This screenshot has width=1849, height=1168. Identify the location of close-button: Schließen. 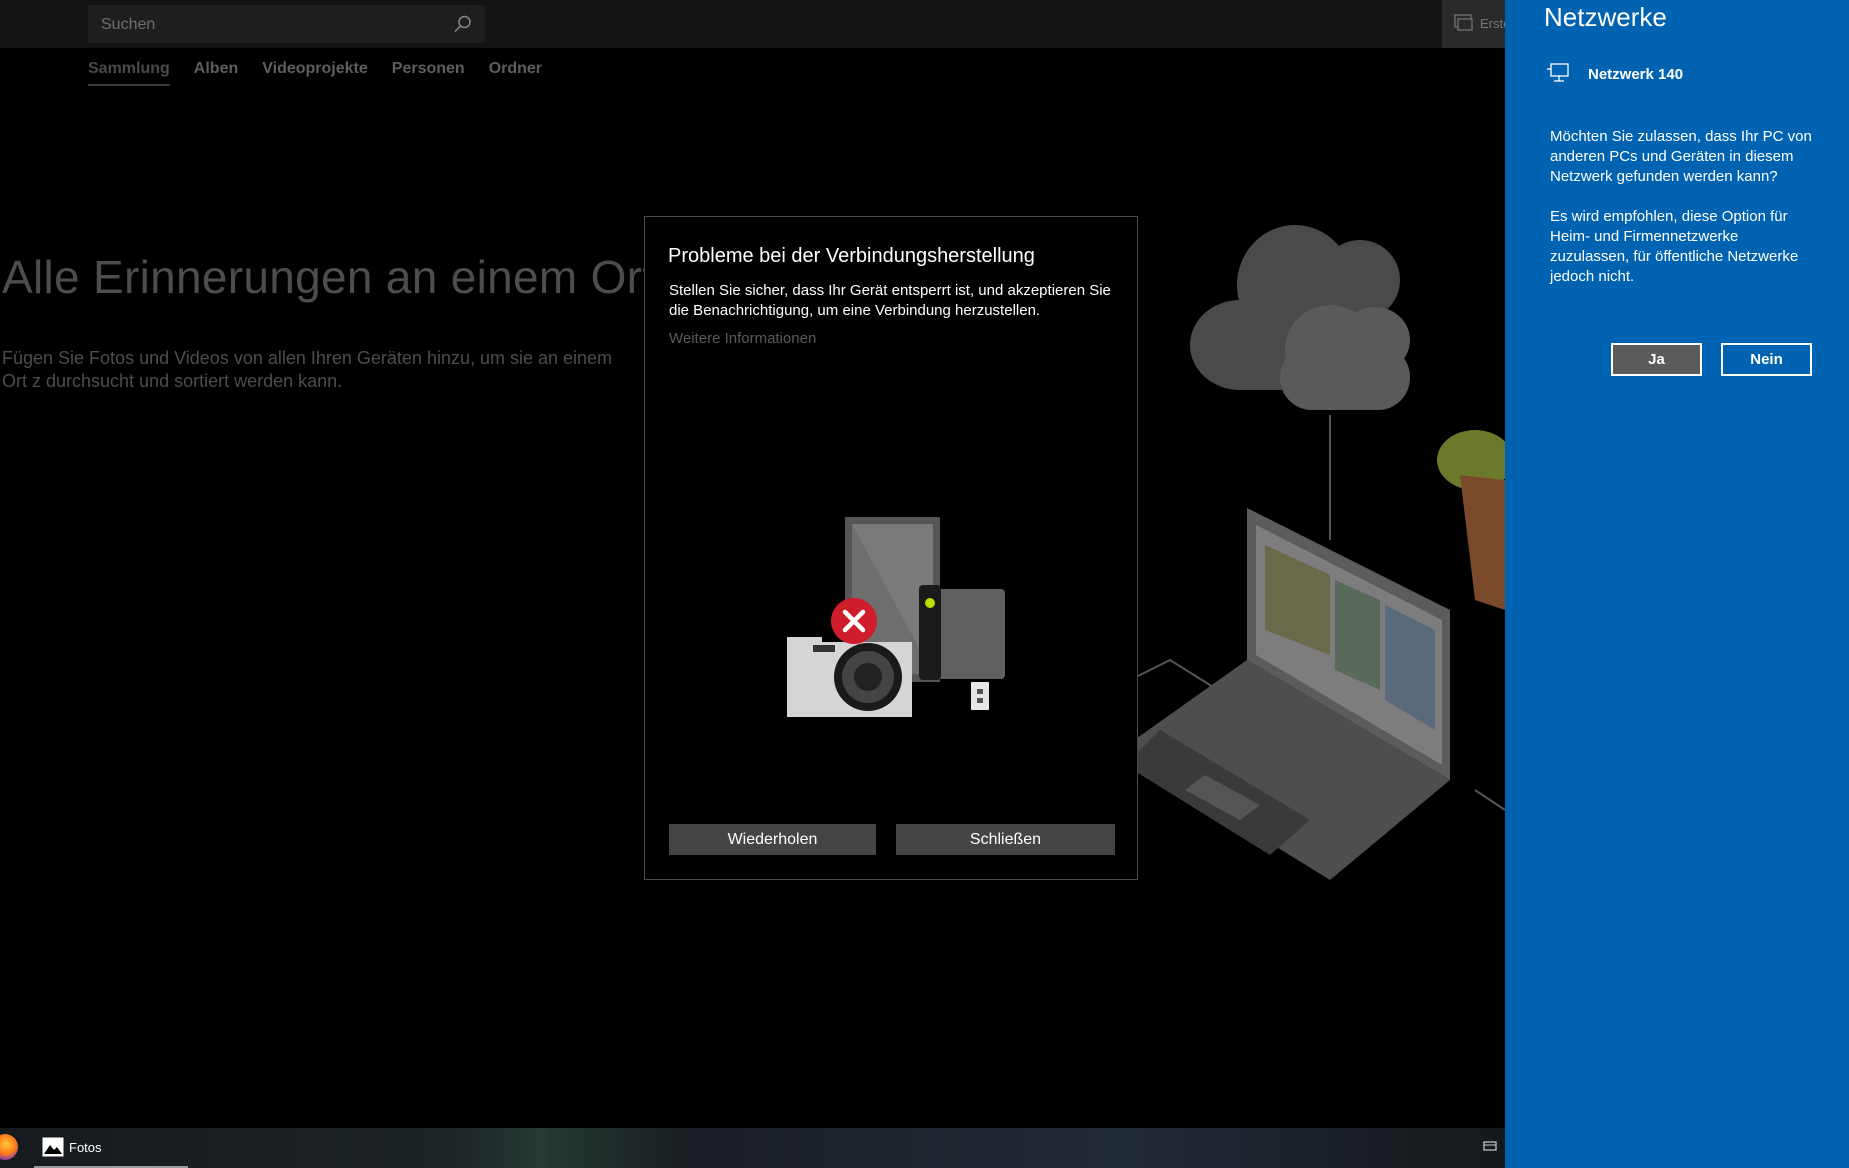
(1005, 839).